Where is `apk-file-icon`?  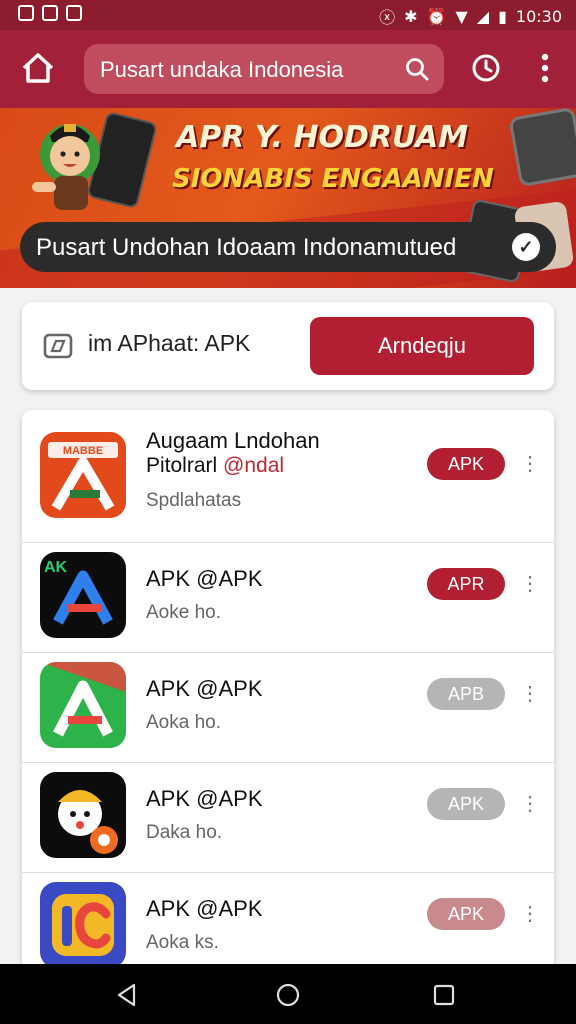
apk-file-icon is located at coordinates (58, 346).